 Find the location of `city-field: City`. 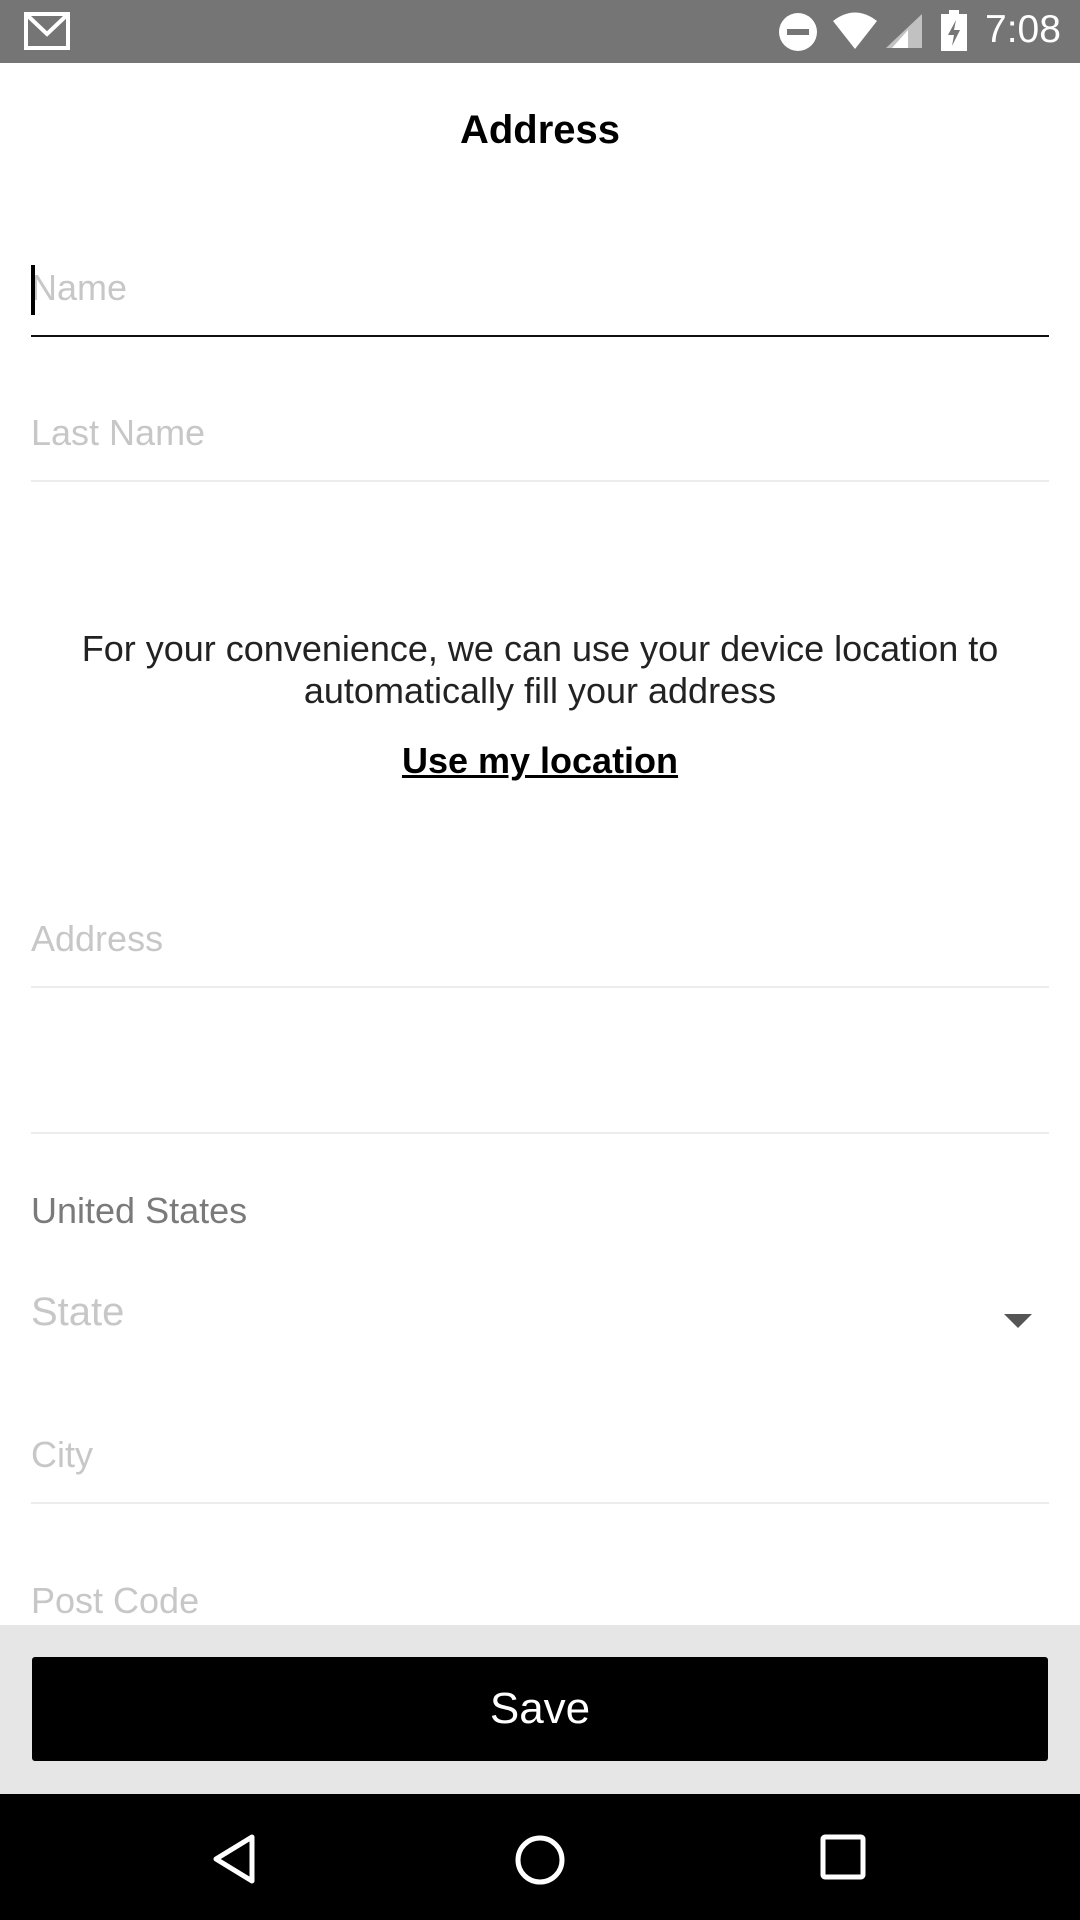

city-field: City is located at coordinates (540, 1463).